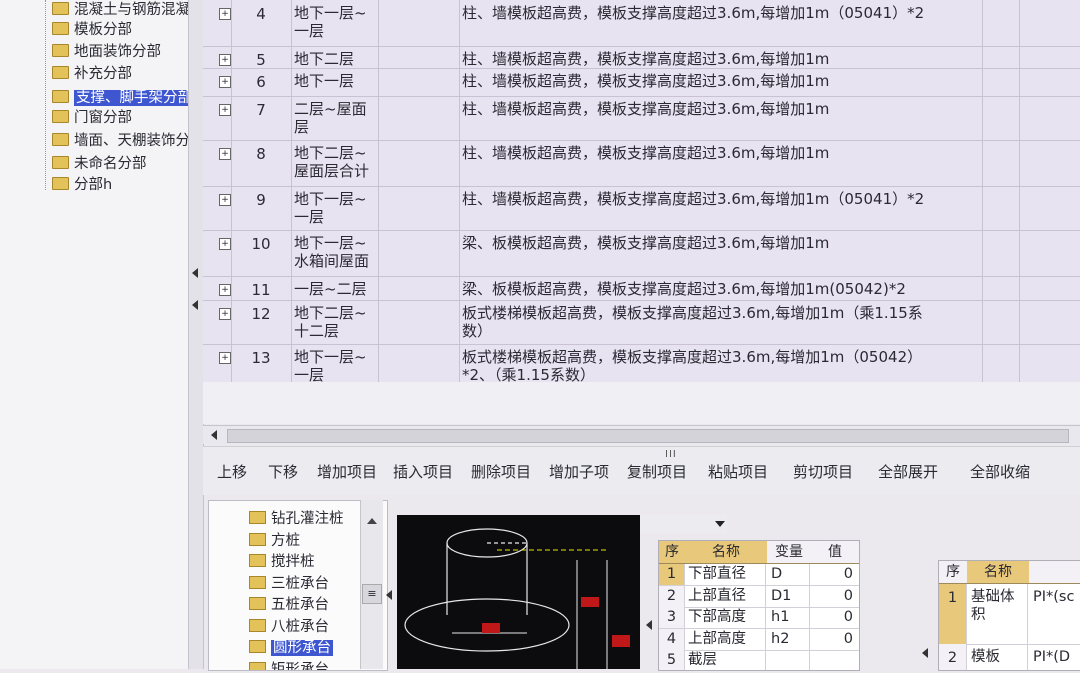 This screenshot has height=673, width=1080. I want to click on tree-item: 混凝土与钢筋混凝, so click(121, 10).